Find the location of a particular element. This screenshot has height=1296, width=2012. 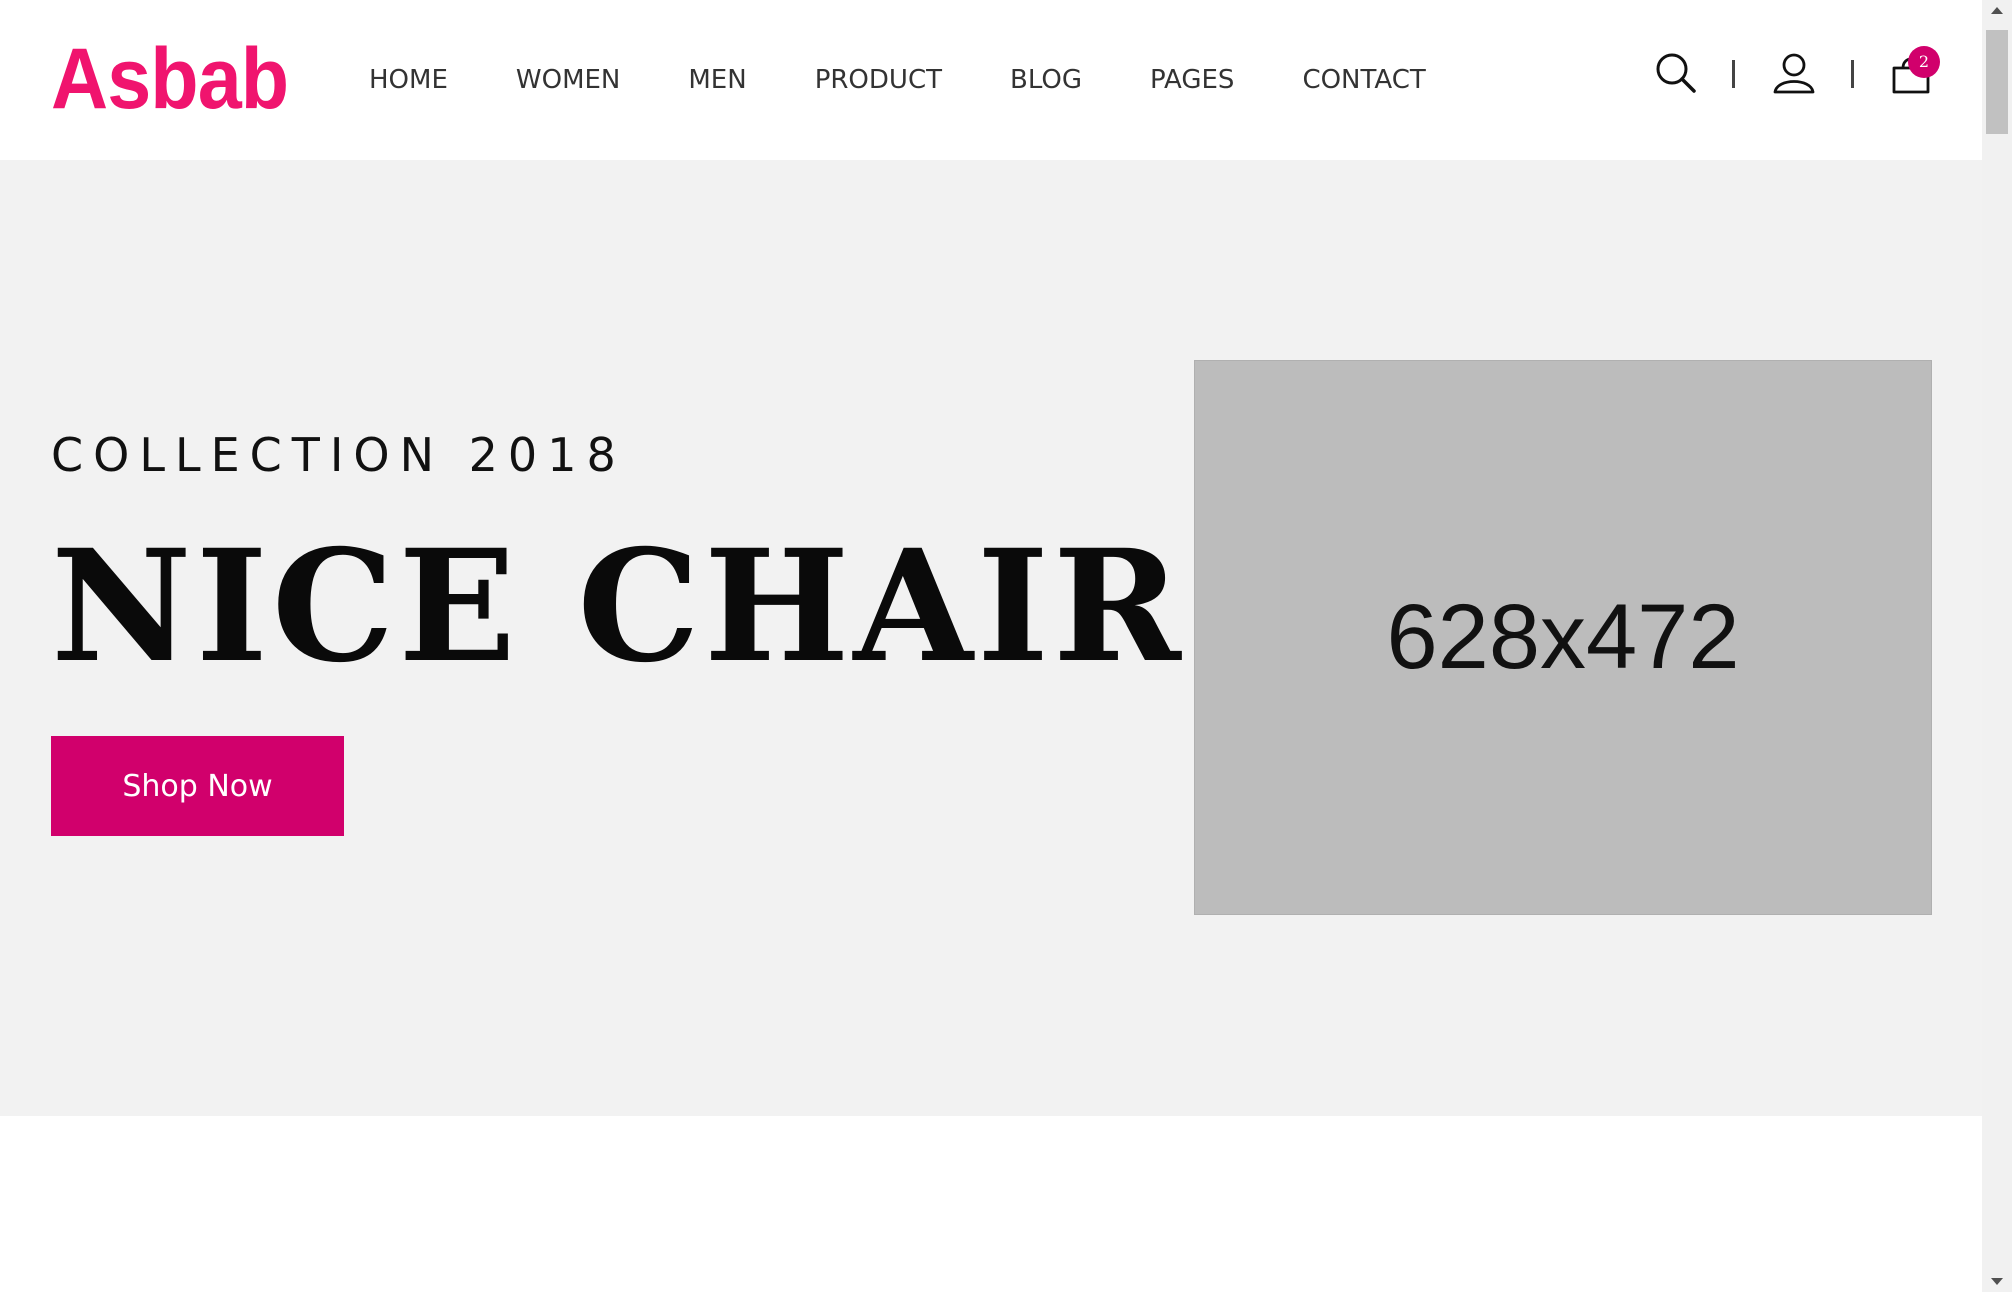

user-icon is located at coordinates (1794, 73).